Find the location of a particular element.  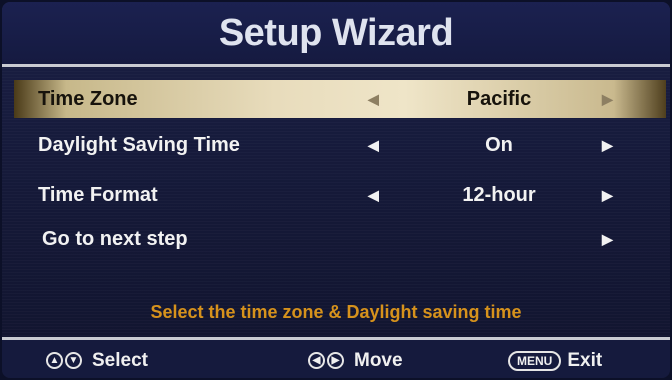

select-hint: ▲ ▼ Select is located at coordinates (97, 359).